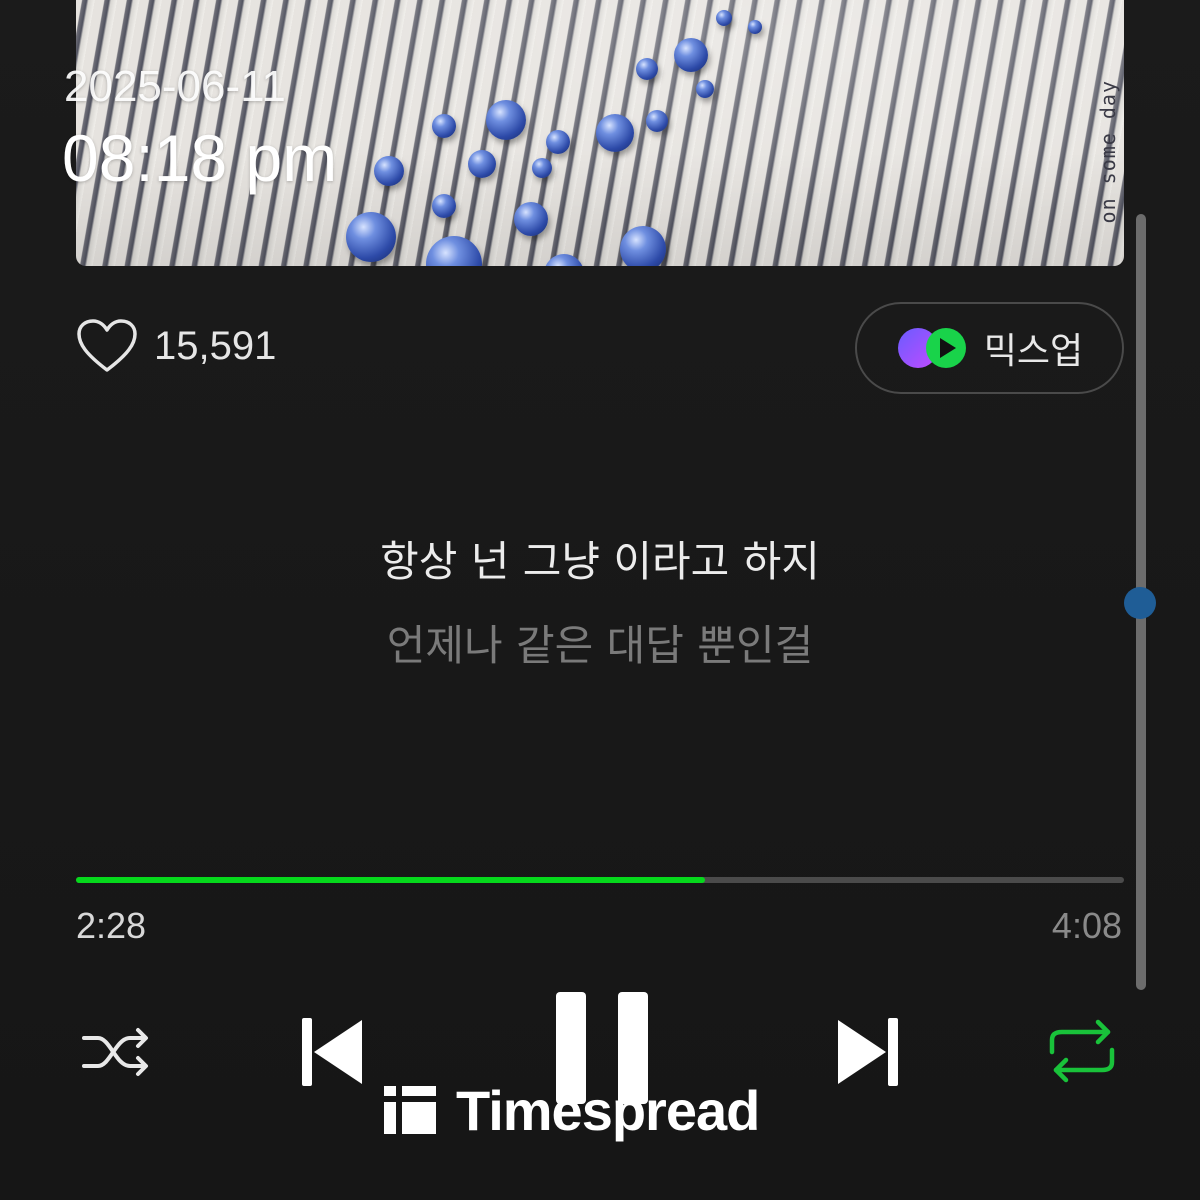 The image size is (1200, 1200). I want to click on watermark: Timespread, so click(572, 1110).